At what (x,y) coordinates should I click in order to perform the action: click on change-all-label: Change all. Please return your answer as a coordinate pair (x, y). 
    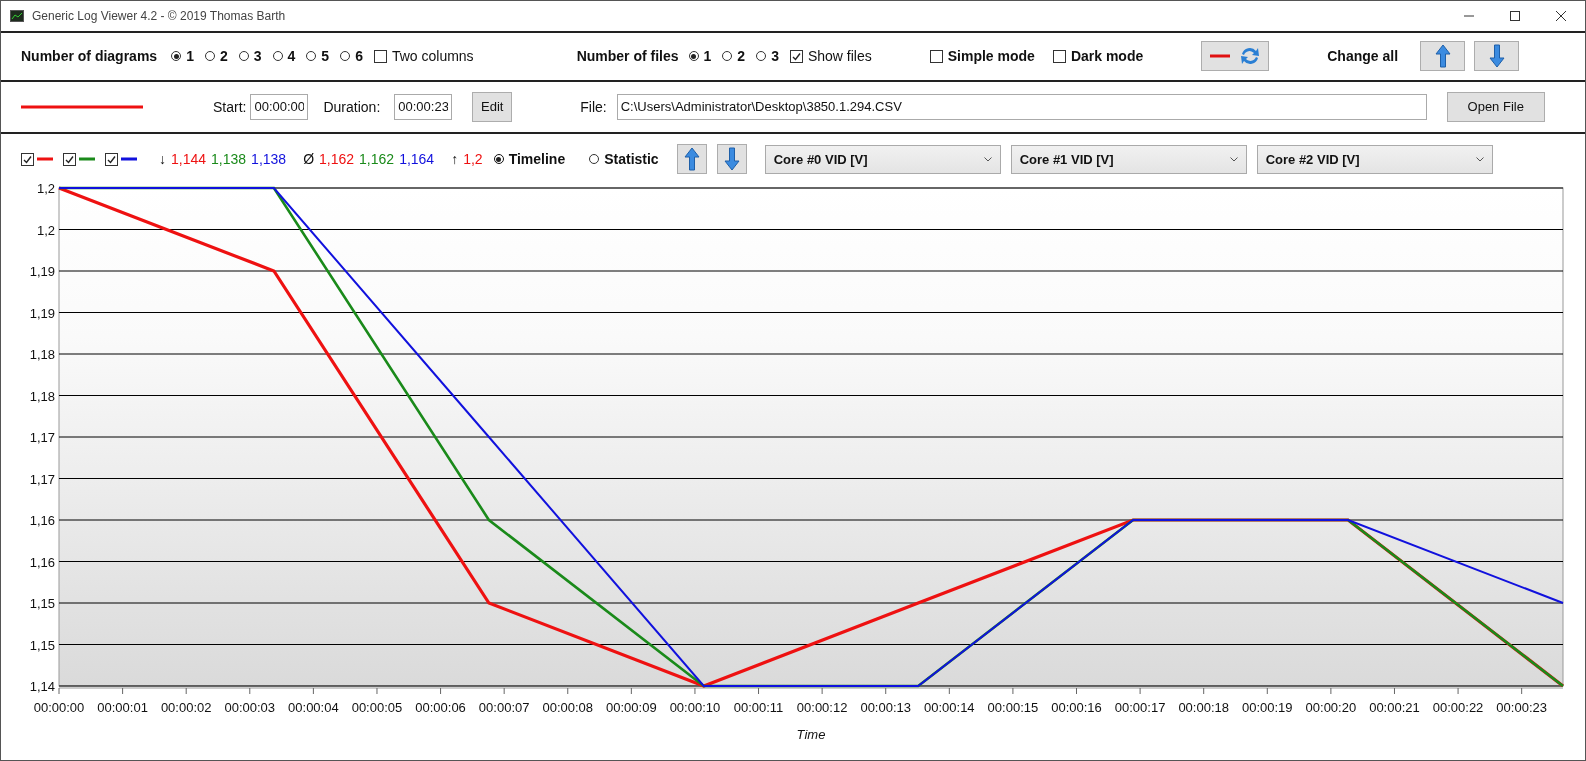
    Looking at the image, I should click on (1363, 56).